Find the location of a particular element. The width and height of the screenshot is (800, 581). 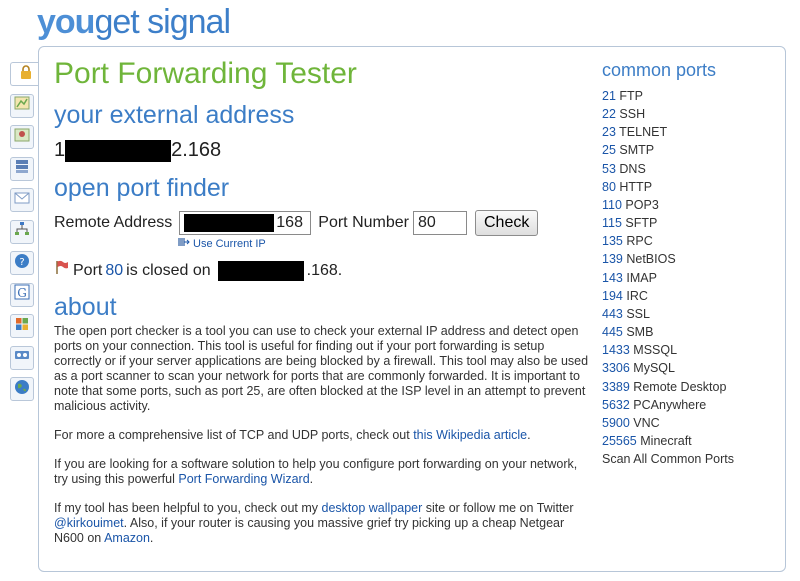

port-number: 443 is located at coordinates (612, 313).